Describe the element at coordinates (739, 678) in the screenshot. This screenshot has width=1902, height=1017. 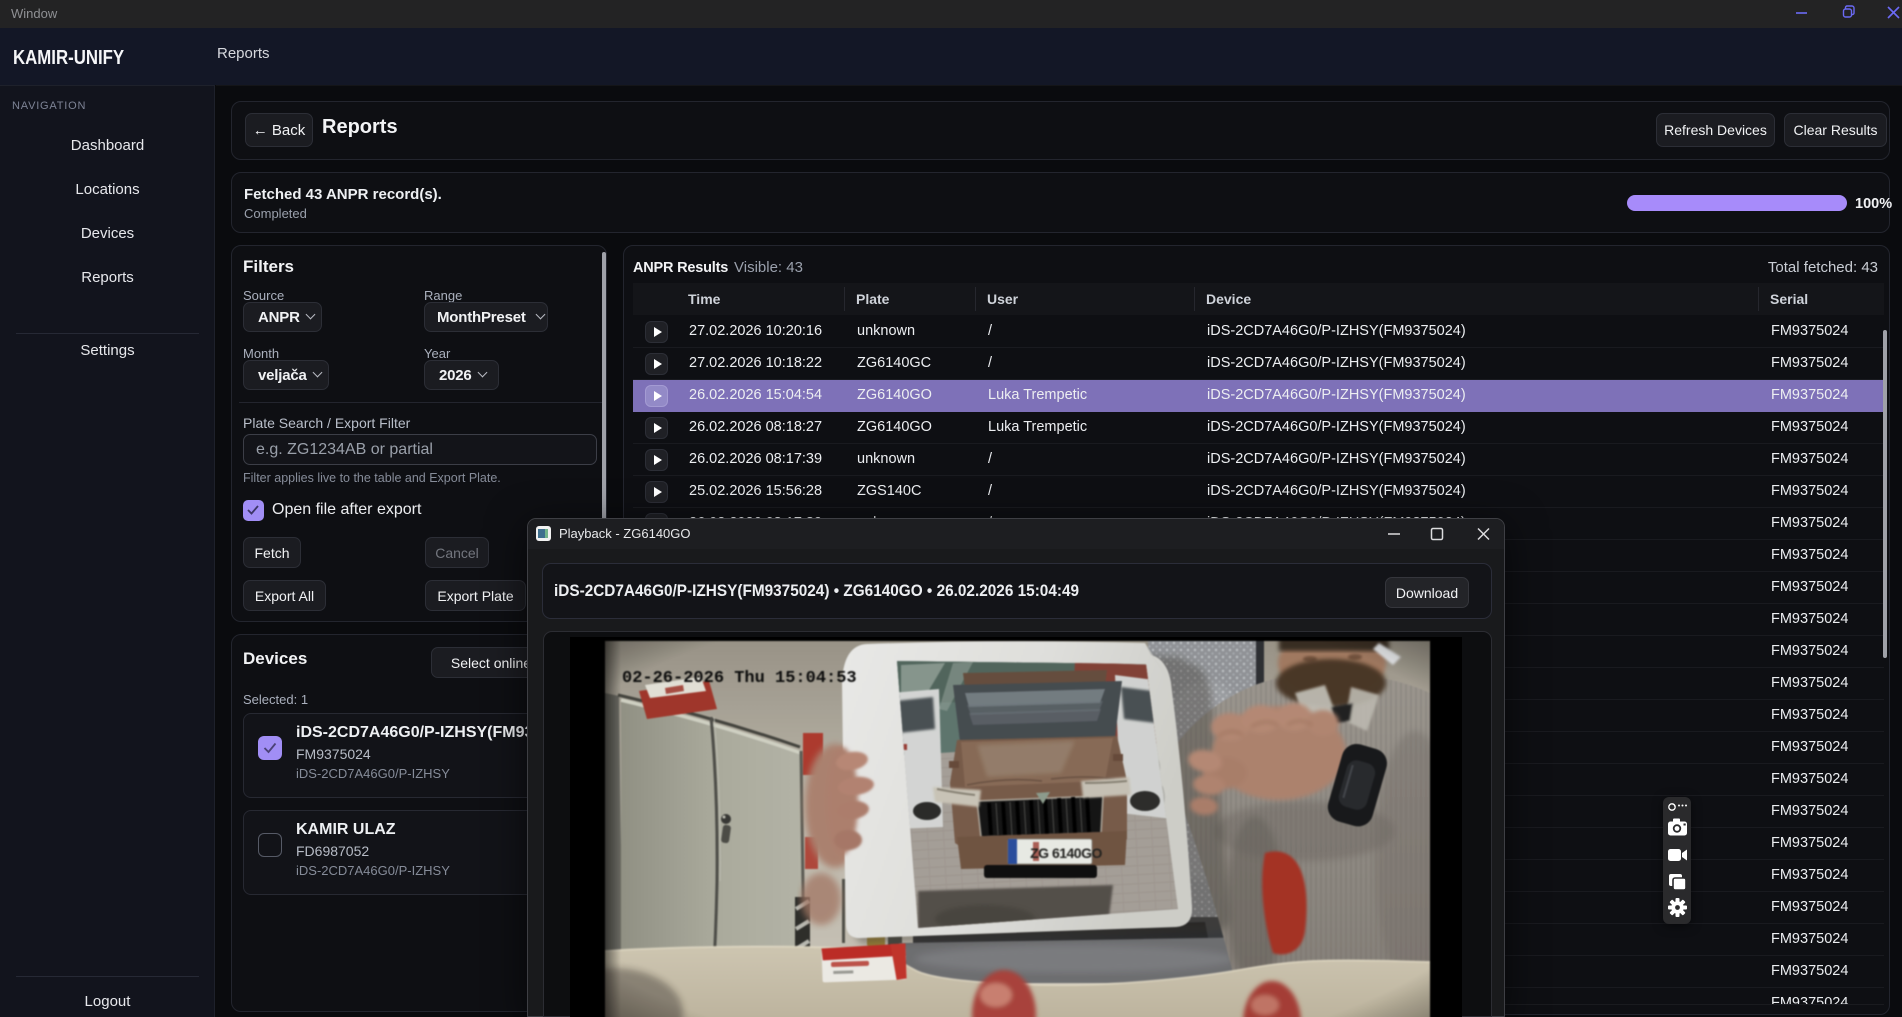
I see `svg-text: 02-26-2026 Thu 15:04:53` at that location.